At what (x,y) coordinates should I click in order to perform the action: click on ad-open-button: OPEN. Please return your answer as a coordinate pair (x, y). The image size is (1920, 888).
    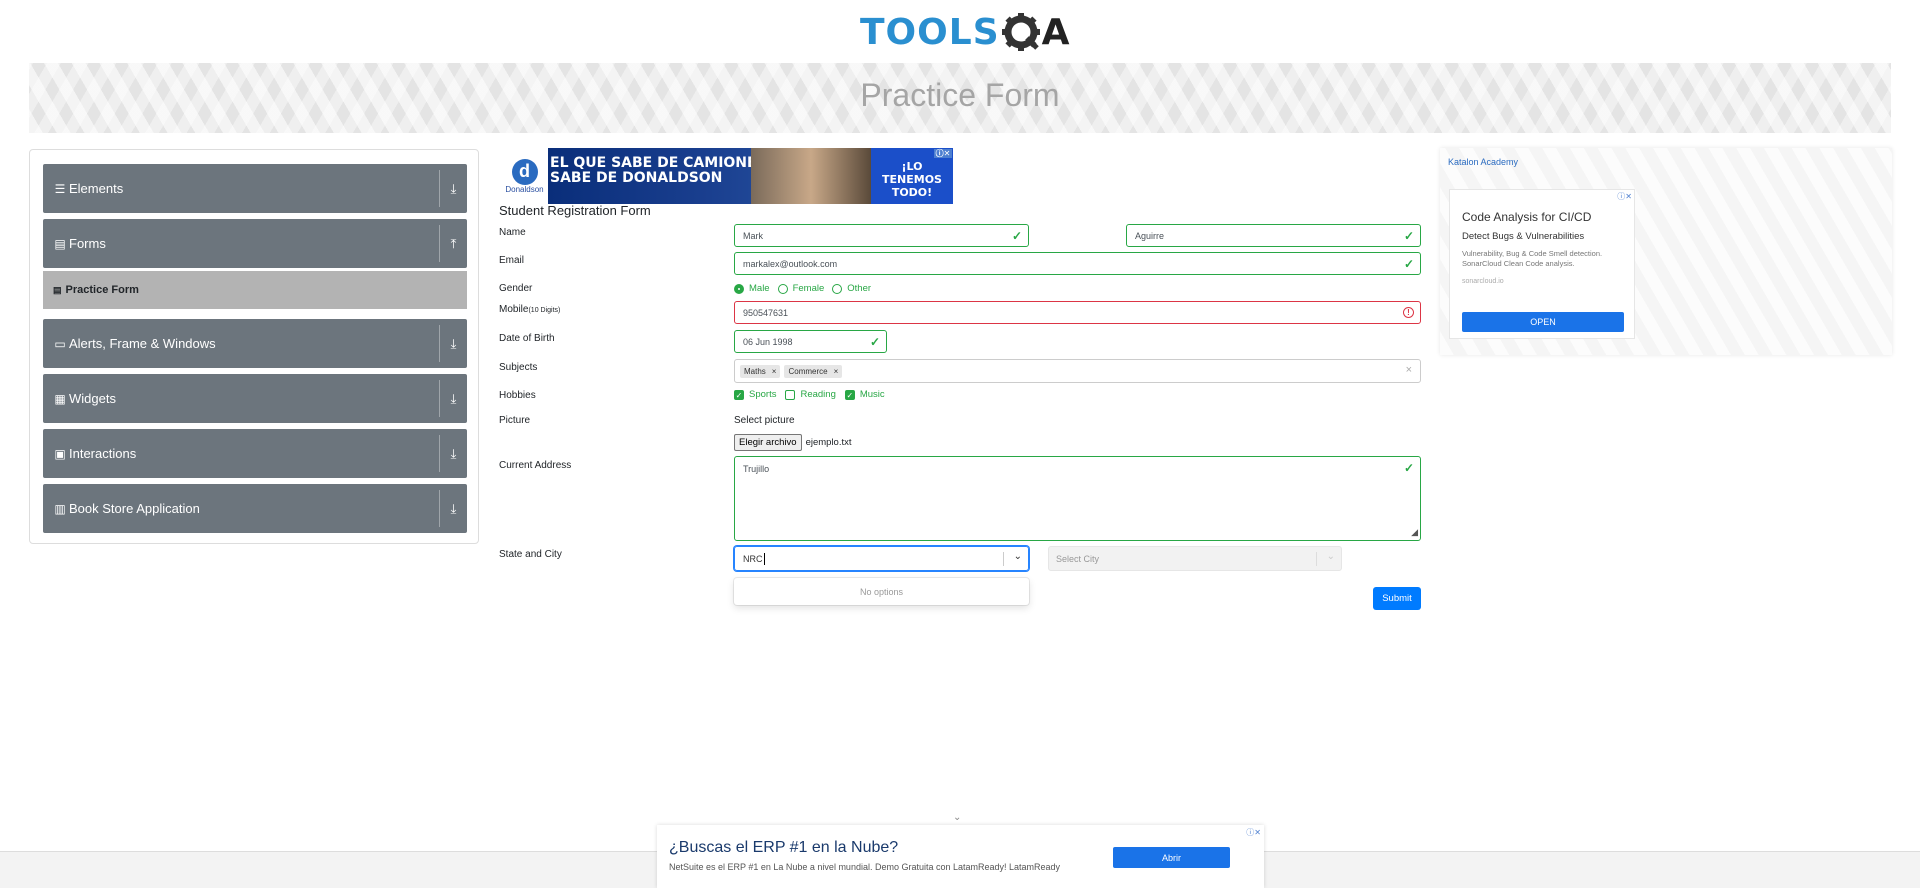
    Looking at the image, I should click on (1543, 322).